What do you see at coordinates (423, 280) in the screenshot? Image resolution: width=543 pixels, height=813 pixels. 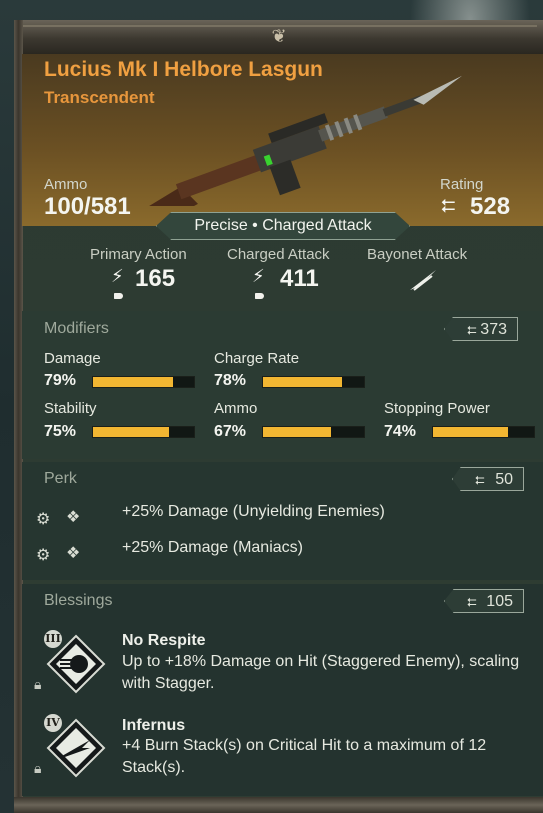 I see `bayonet-slash-icon` at bounding box center [423, 280].